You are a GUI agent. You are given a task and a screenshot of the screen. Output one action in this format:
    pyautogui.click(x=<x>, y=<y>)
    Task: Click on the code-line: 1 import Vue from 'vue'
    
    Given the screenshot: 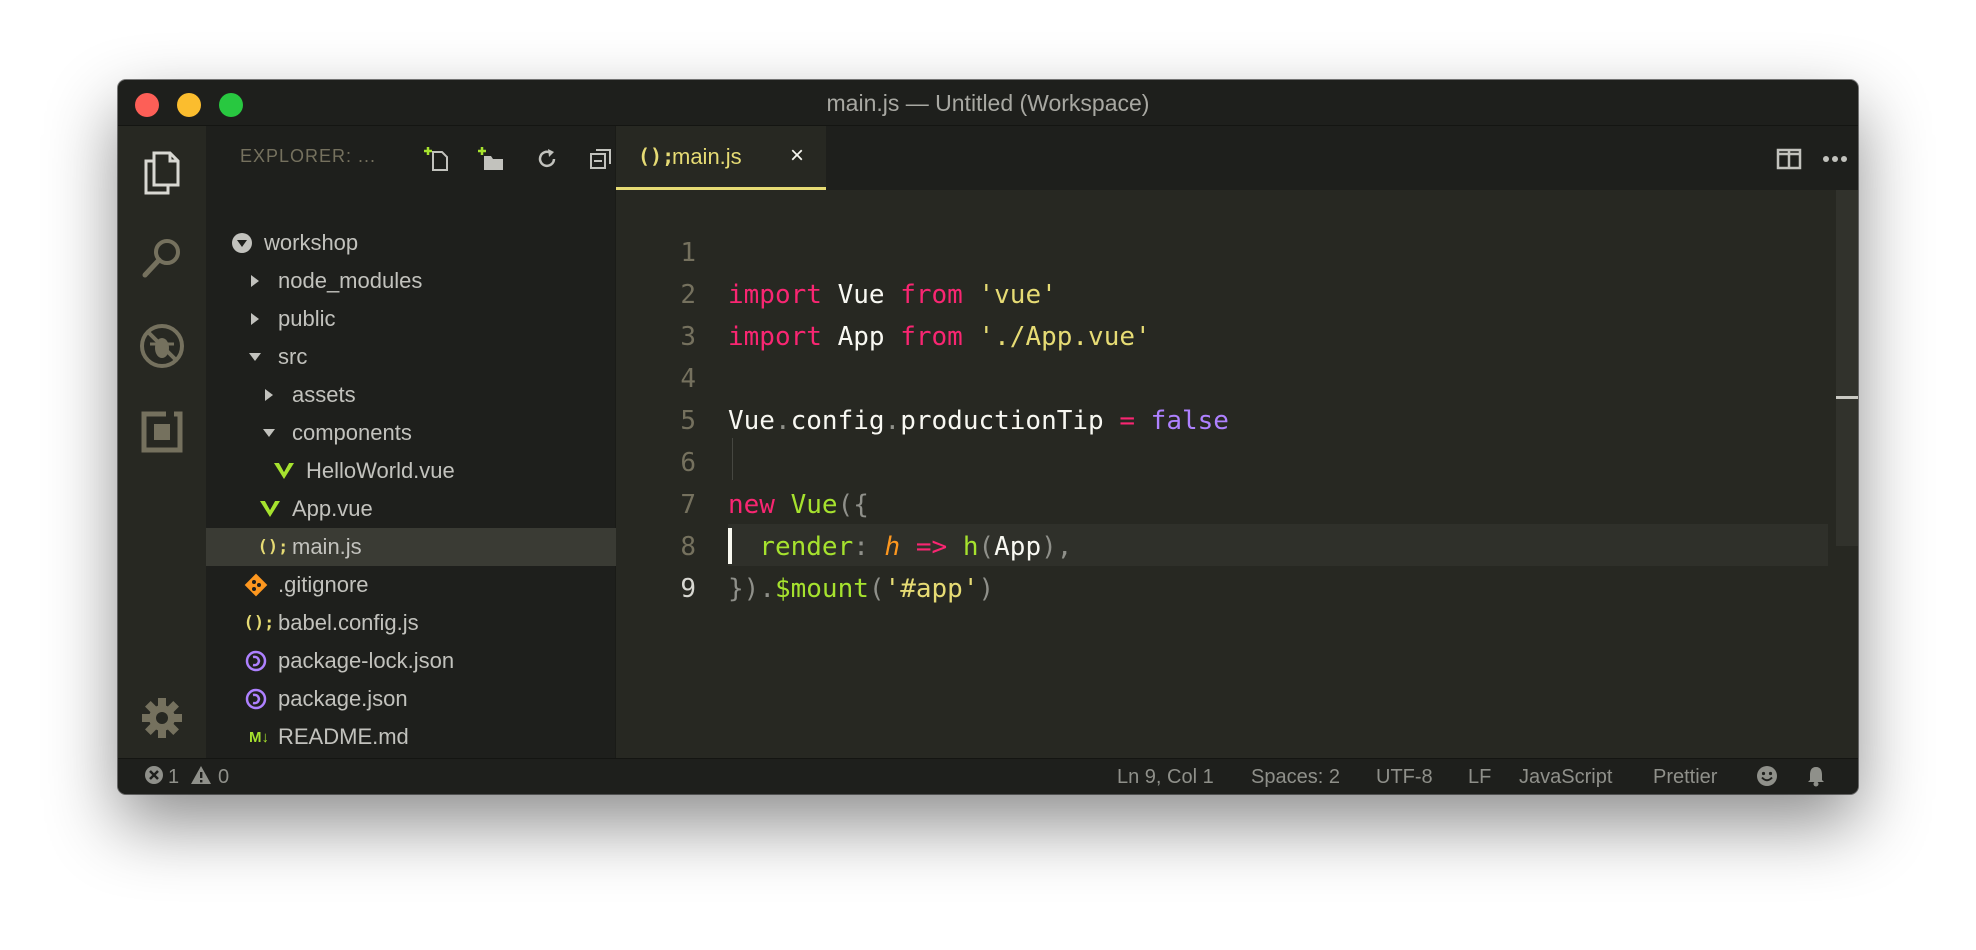 What is the action you would take?
    pyautogui.click(x=1216, y=250)
    